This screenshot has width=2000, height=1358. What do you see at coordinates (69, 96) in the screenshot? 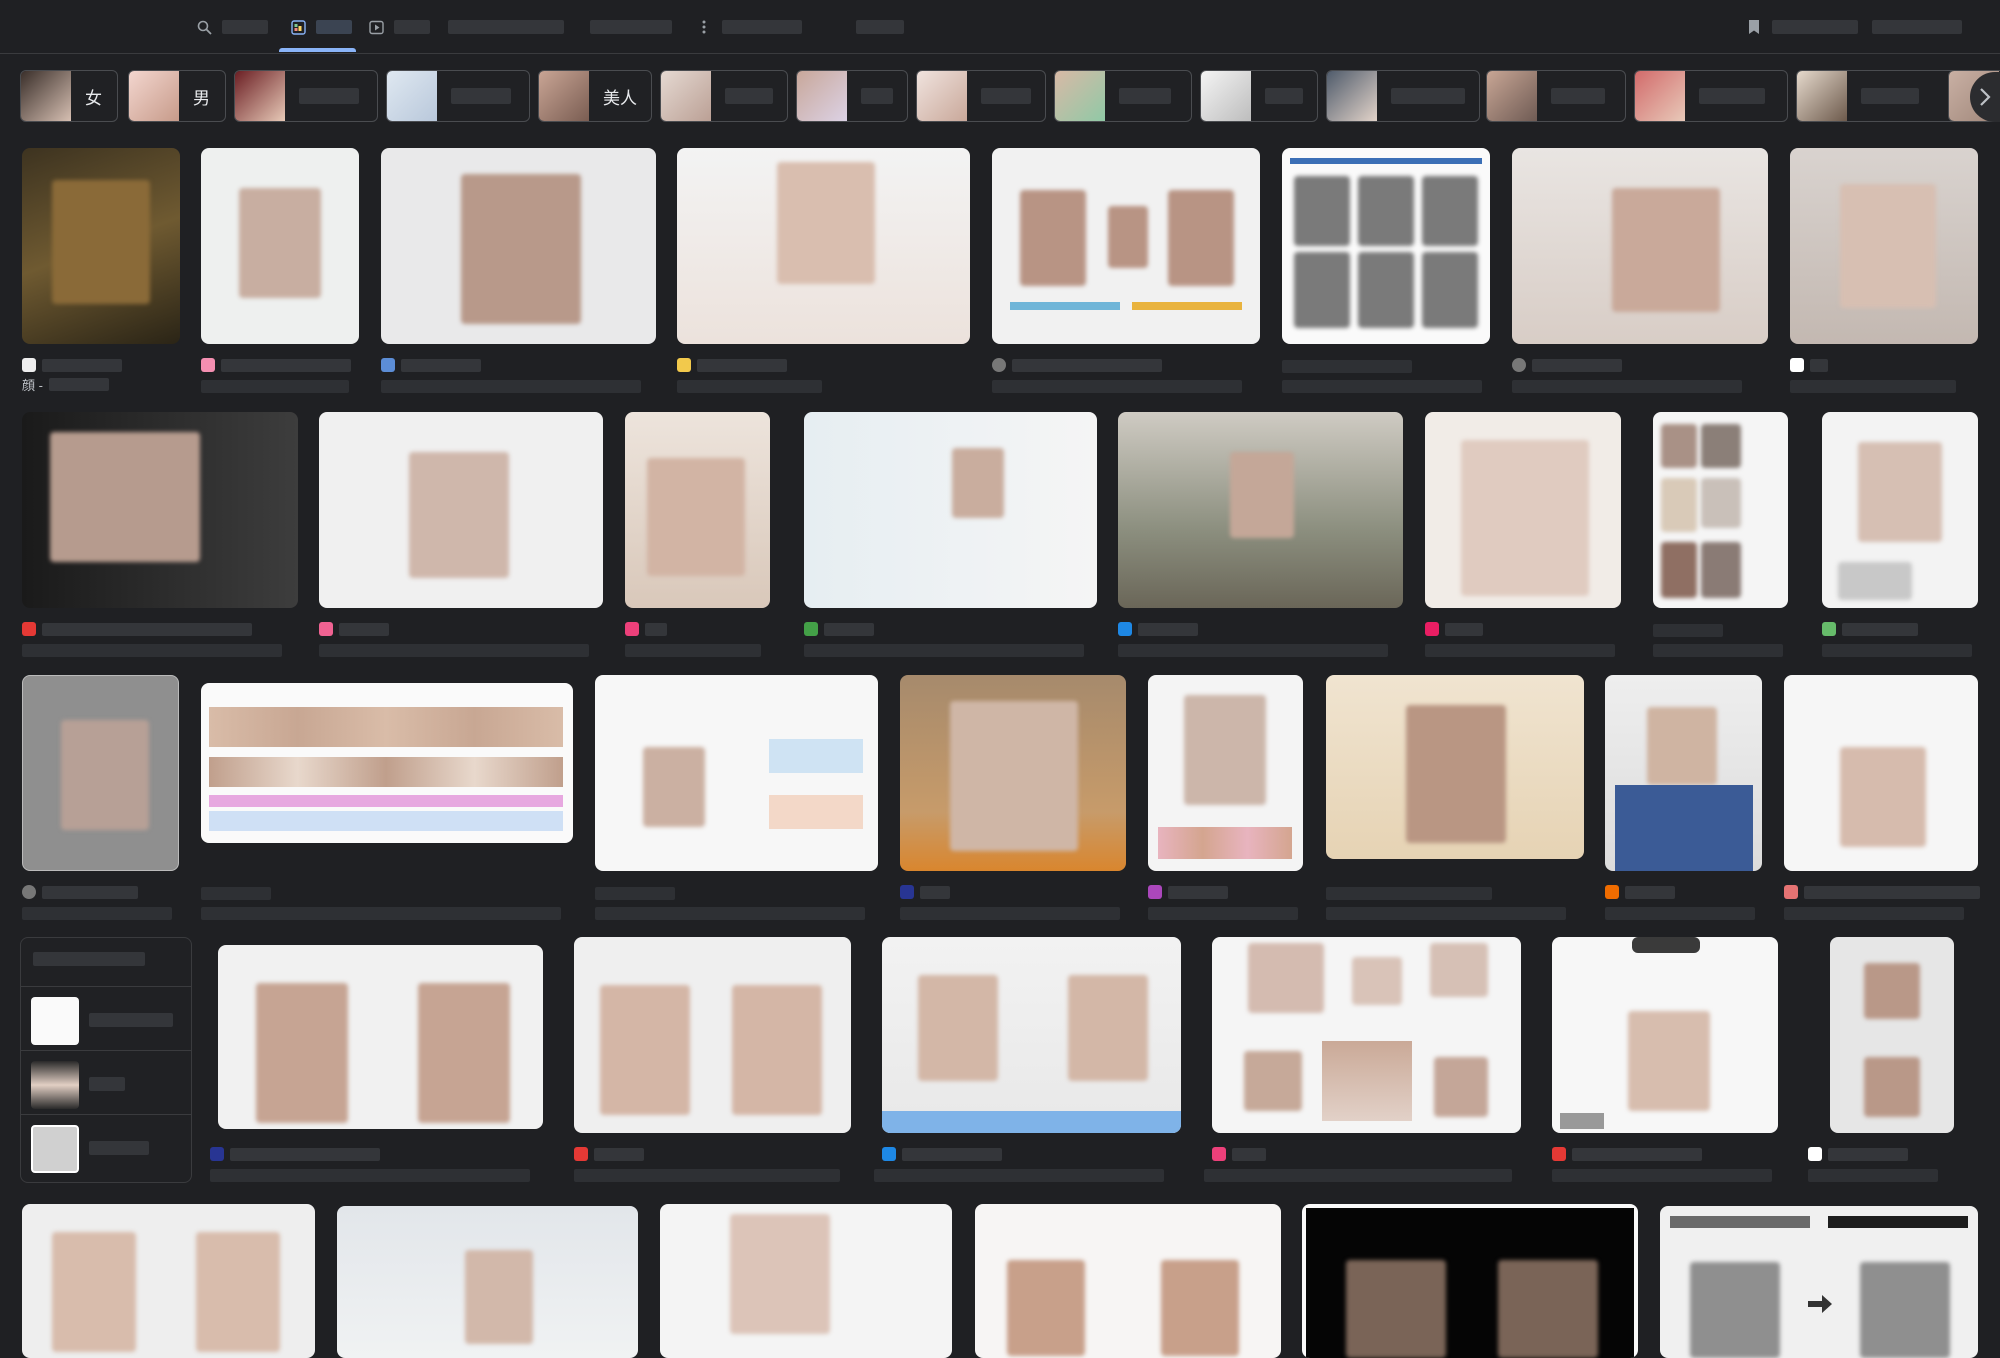
I see `chip-0: 女` at bounding box center [69, 96].